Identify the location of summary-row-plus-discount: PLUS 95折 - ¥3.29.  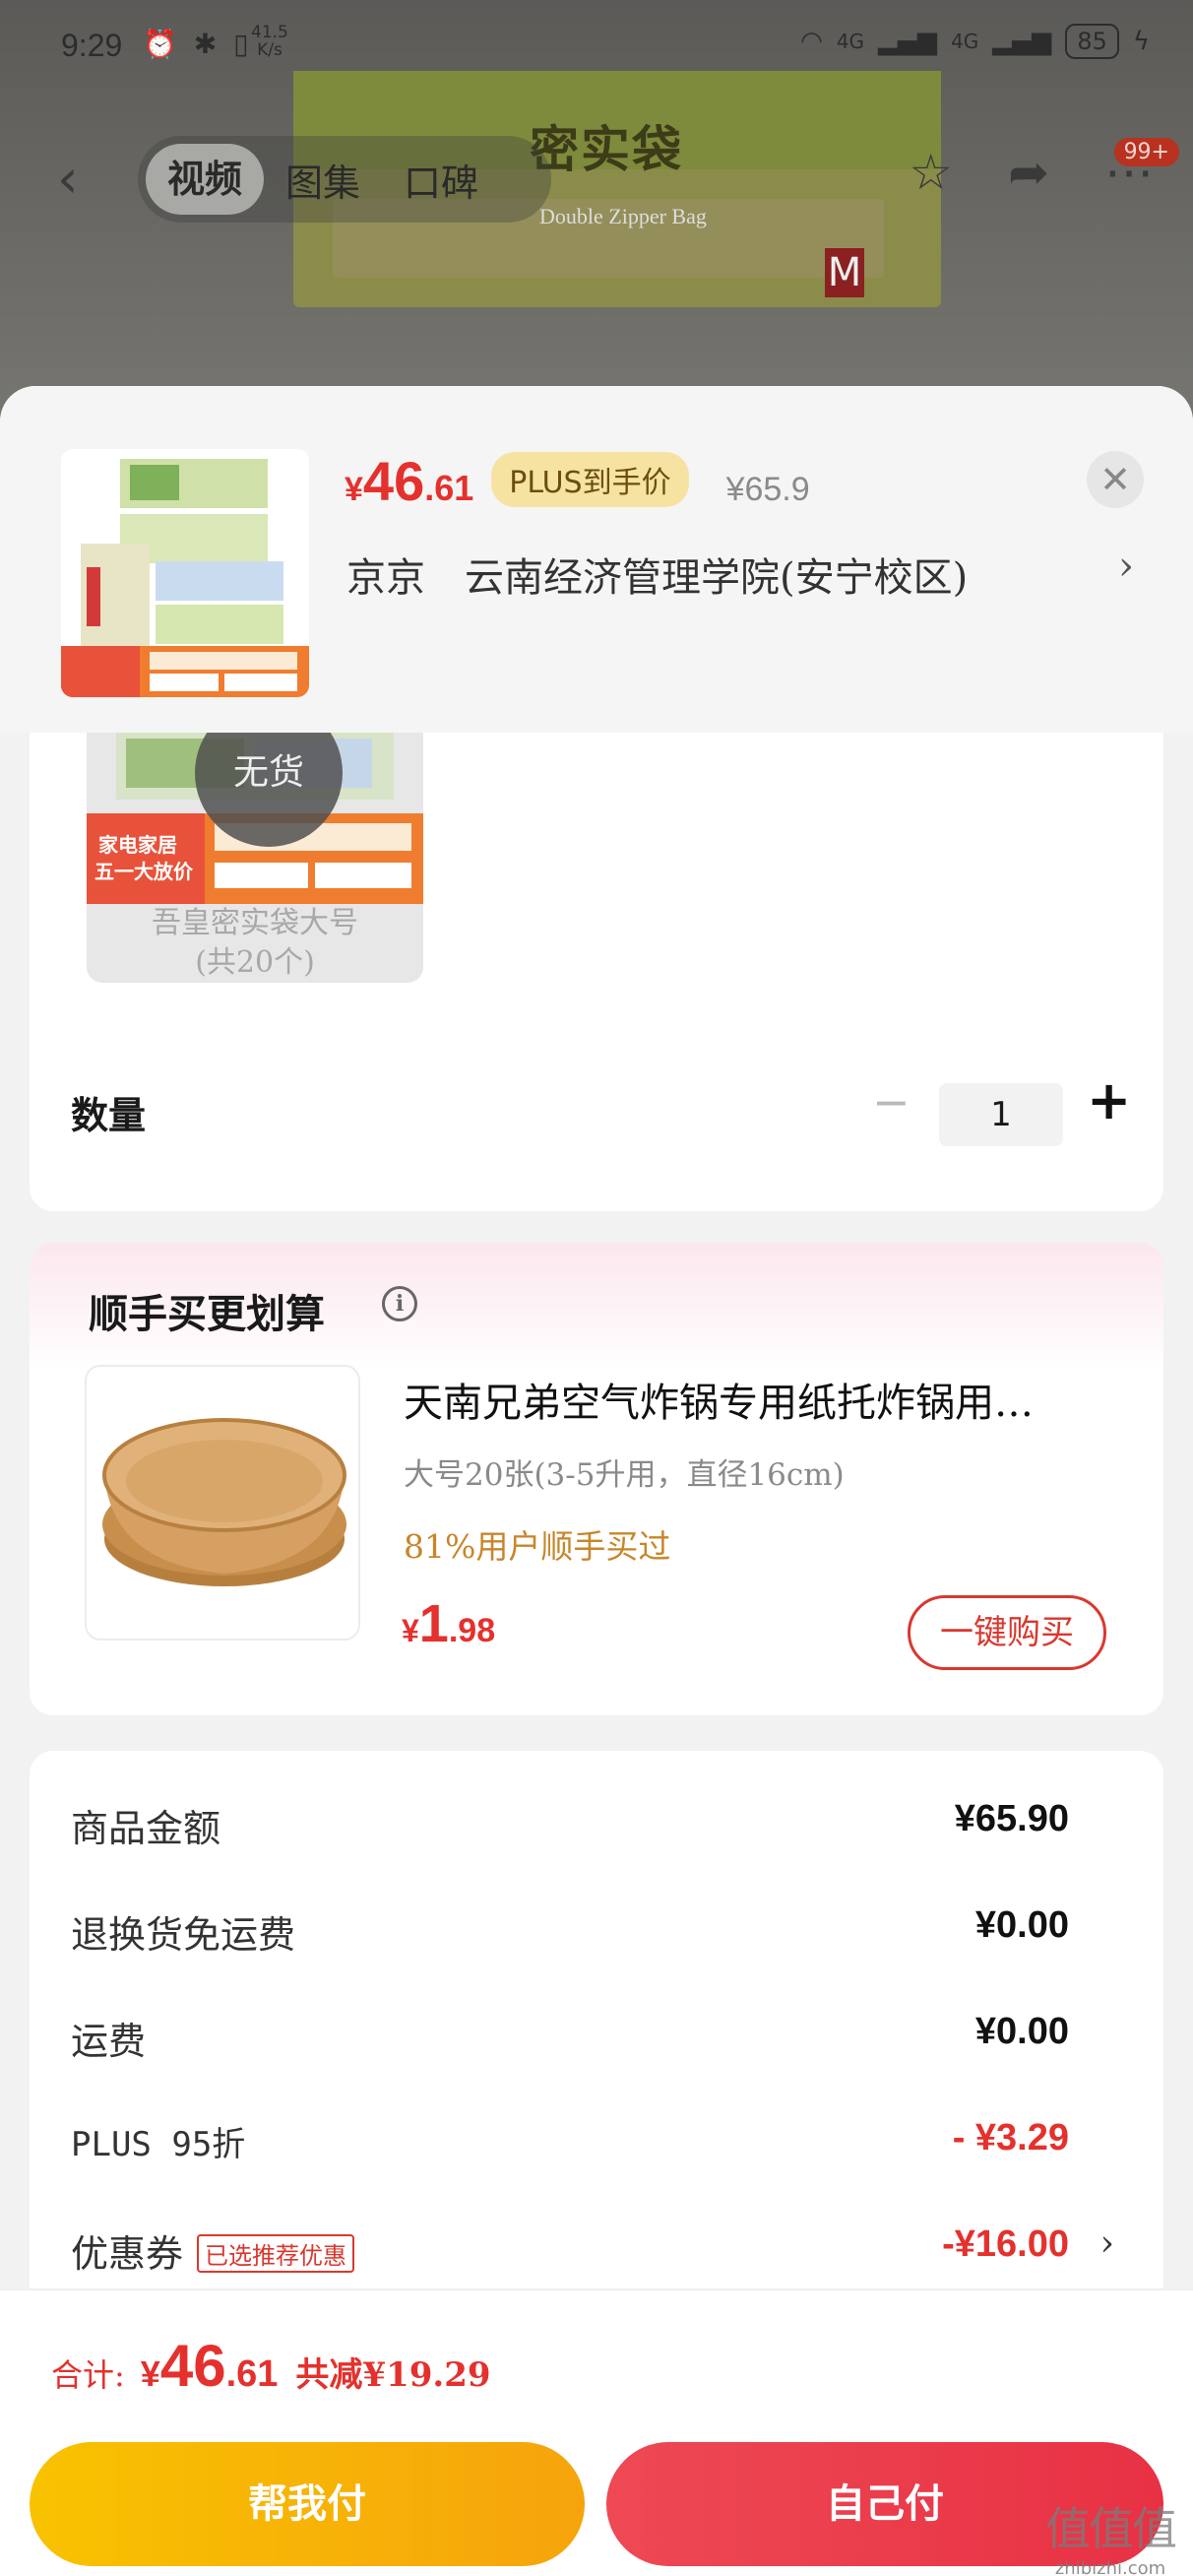
(592, 2146).